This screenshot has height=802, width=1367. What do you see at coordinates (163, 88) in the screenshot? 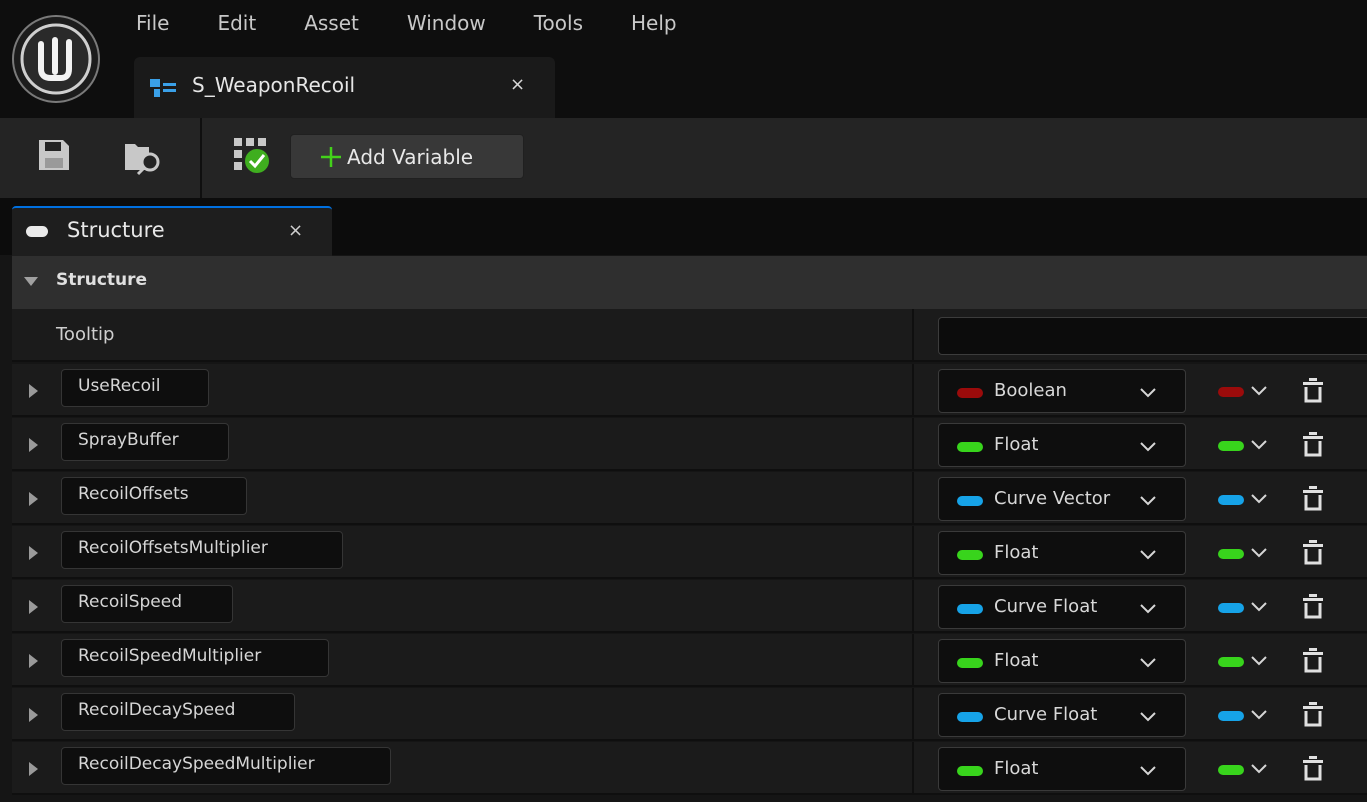
I see `user-defined-struct-icon` at bounding box center [163, 88].